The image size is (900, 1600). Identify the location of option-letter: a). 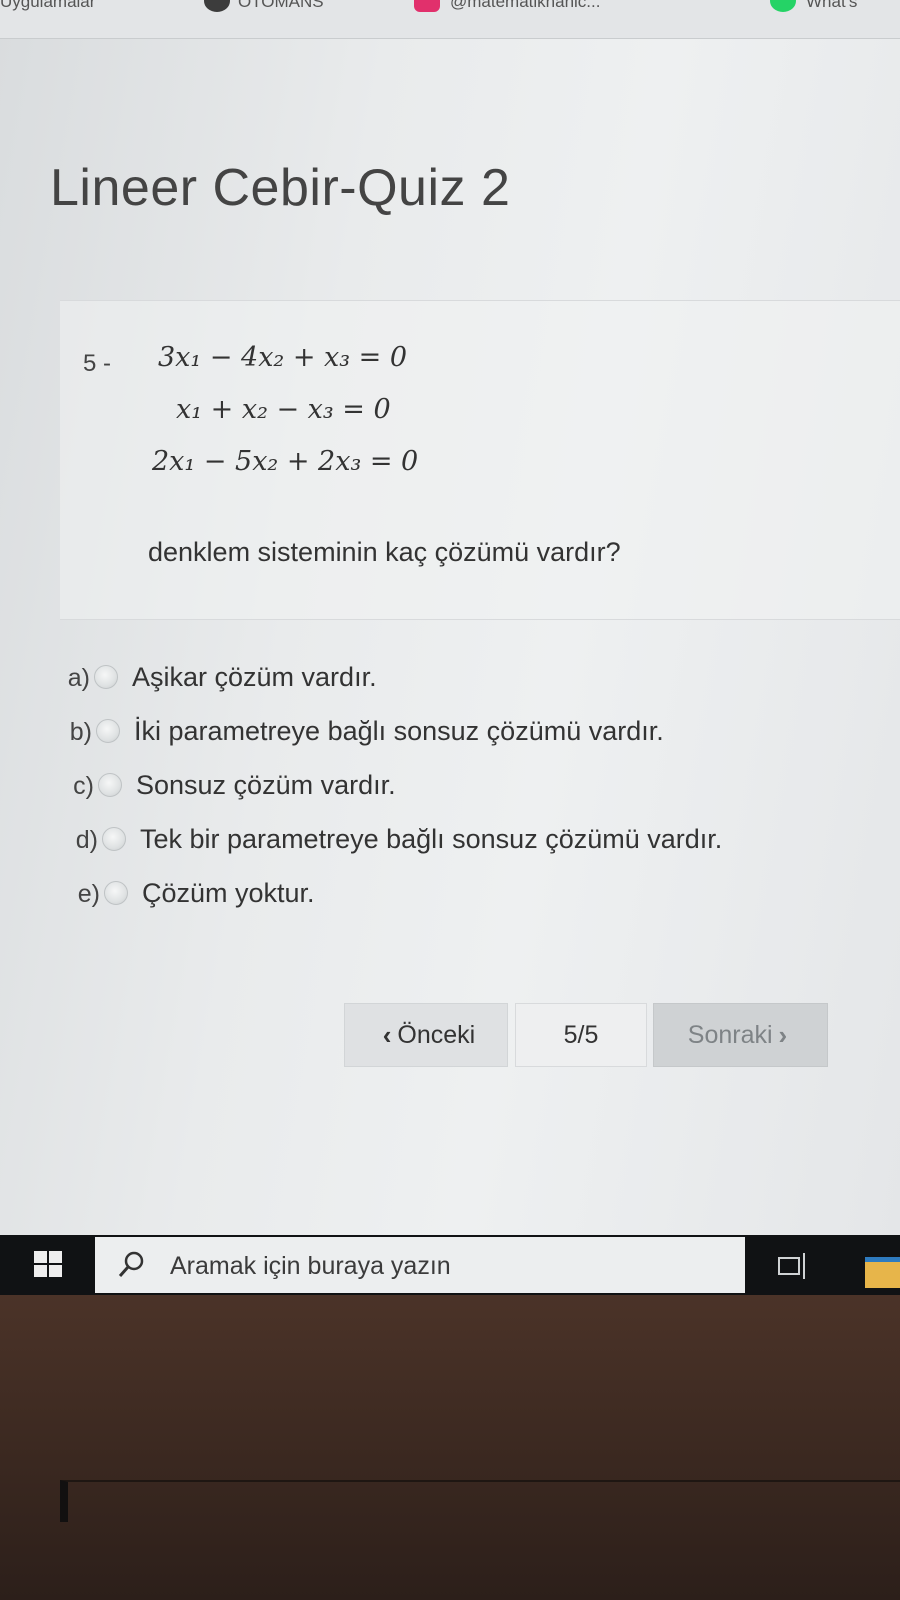
(78, 678).